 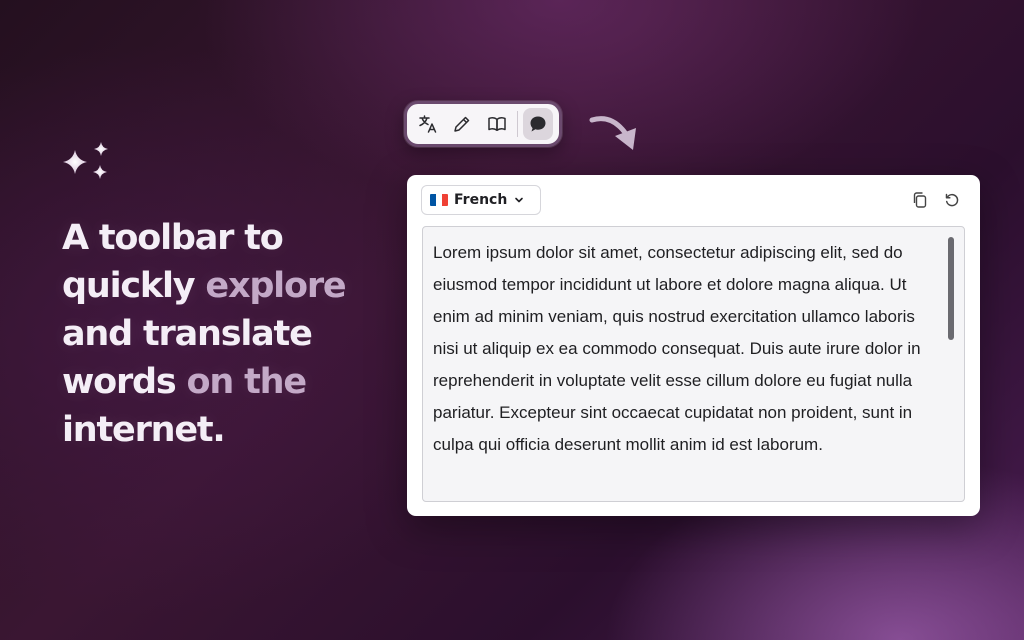 I want to click on book-icon, so click(x=496, y=124).